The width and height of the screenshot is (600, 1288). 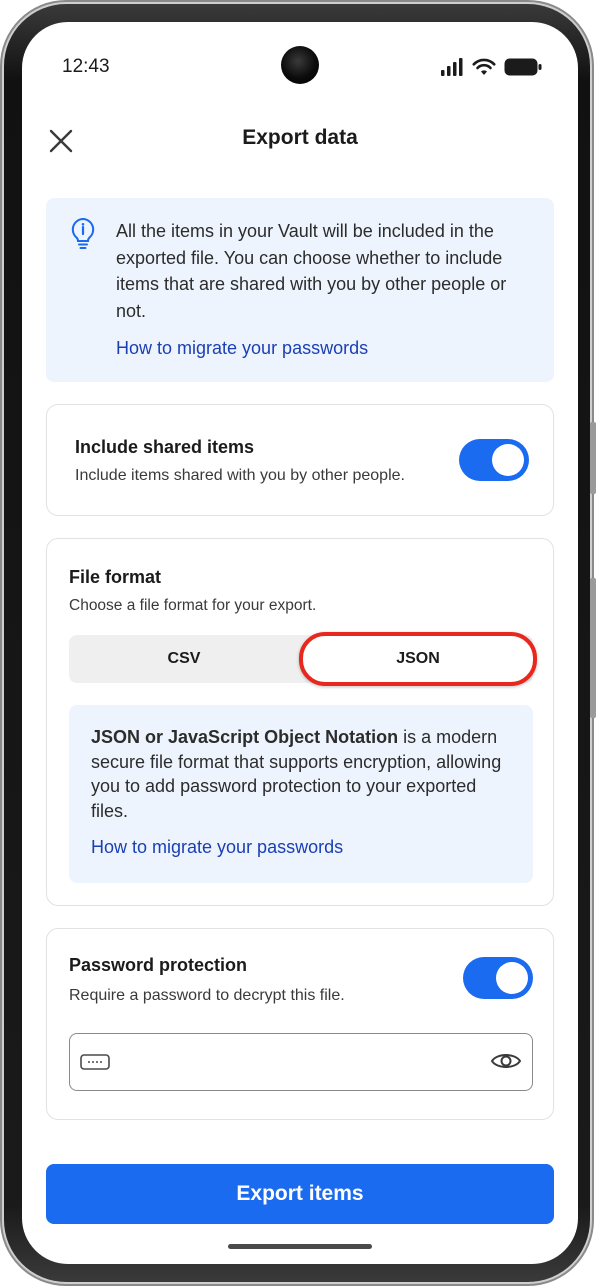 I want to click on battery-icon, so click(x=523, y=67).